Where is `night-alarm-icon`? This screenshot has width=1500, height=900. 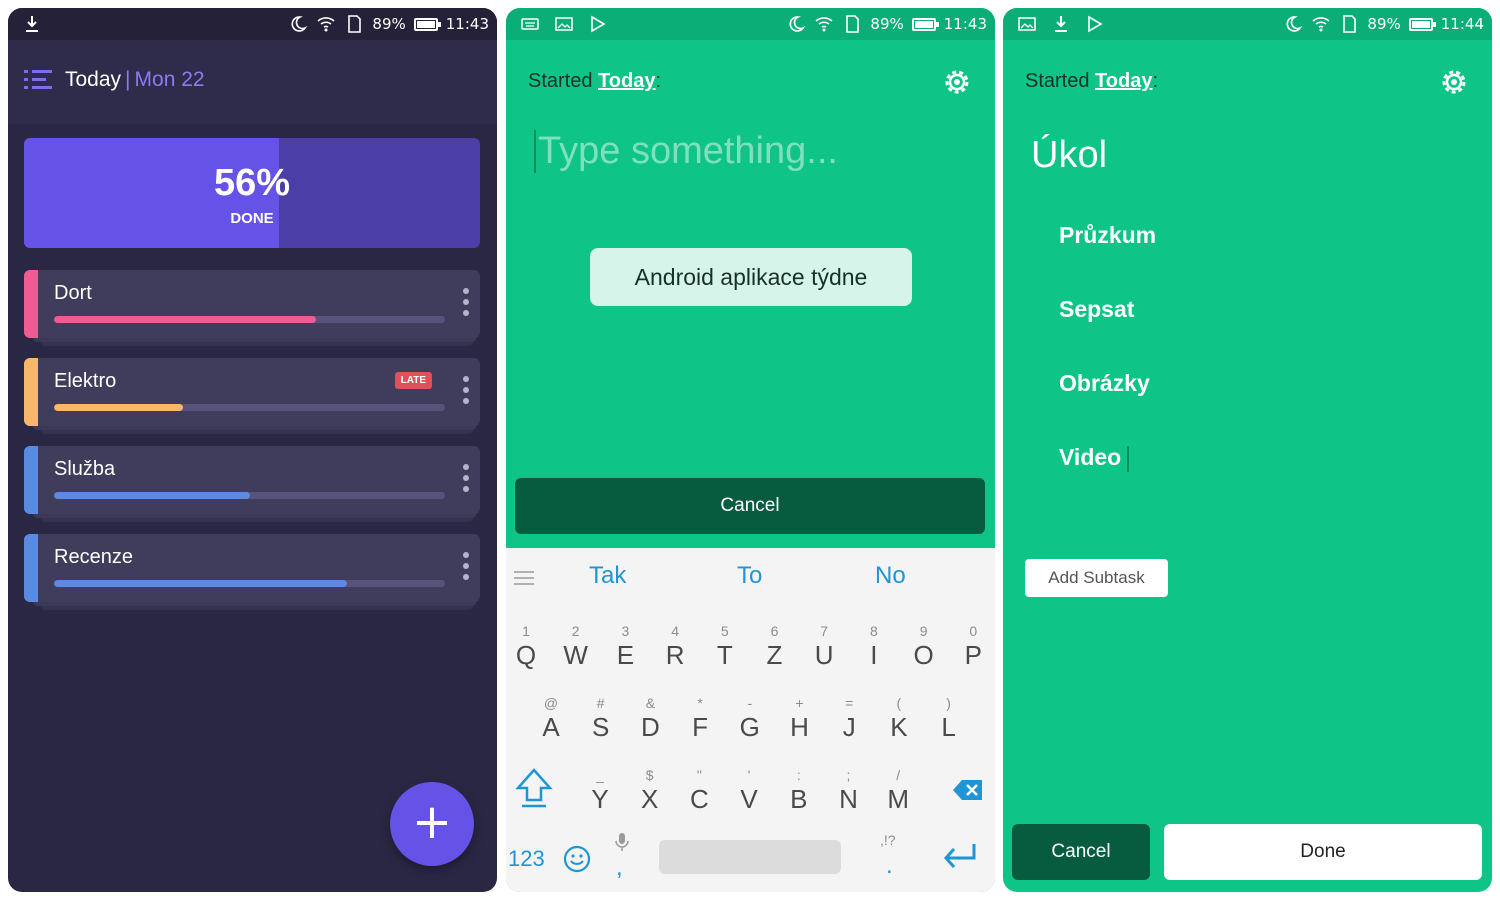 night-alarm-icon is located at coordinates (796, 24).